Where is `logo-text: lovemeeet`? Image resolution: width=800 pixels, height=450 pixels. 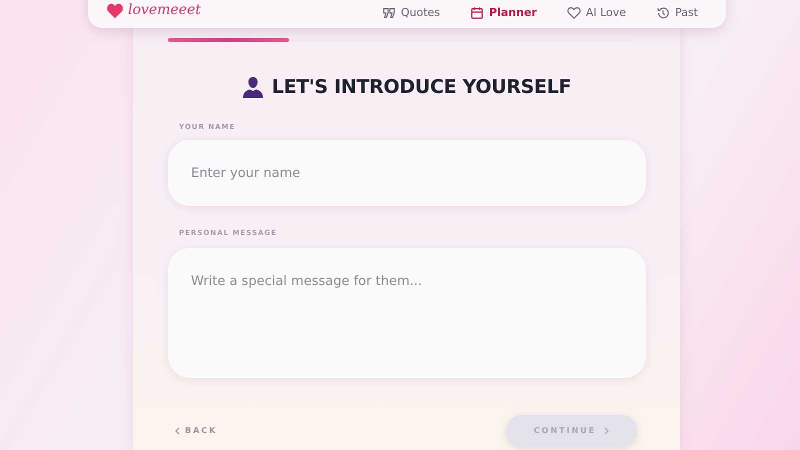
logo-text: lovemeeet is located at coordinates (164, 10).